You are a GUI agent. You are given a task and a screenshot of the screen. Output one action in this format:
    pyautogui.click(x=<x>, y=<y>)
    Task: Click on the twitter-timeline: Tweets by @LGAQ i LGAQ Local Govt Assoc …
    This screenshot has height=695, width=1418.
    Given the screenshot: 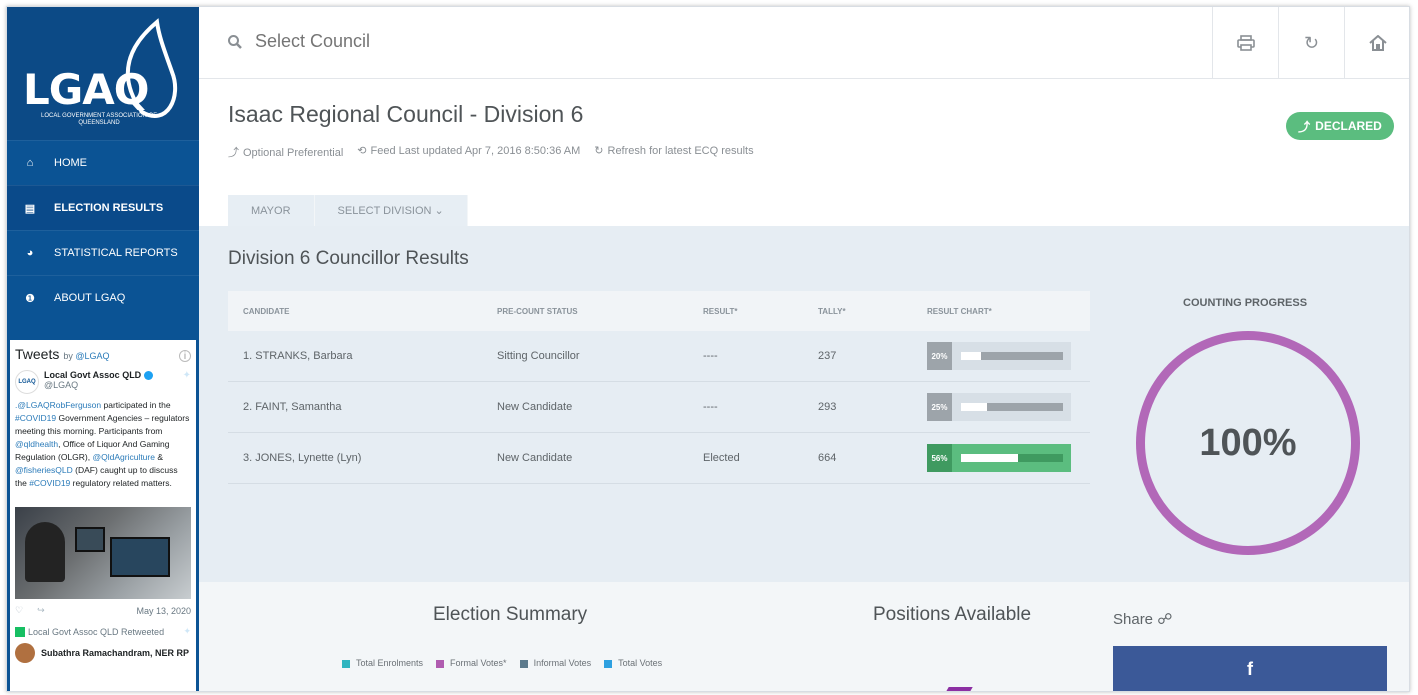 What is the action you would take?
    pyautogui.click(x=103, y=515)
    